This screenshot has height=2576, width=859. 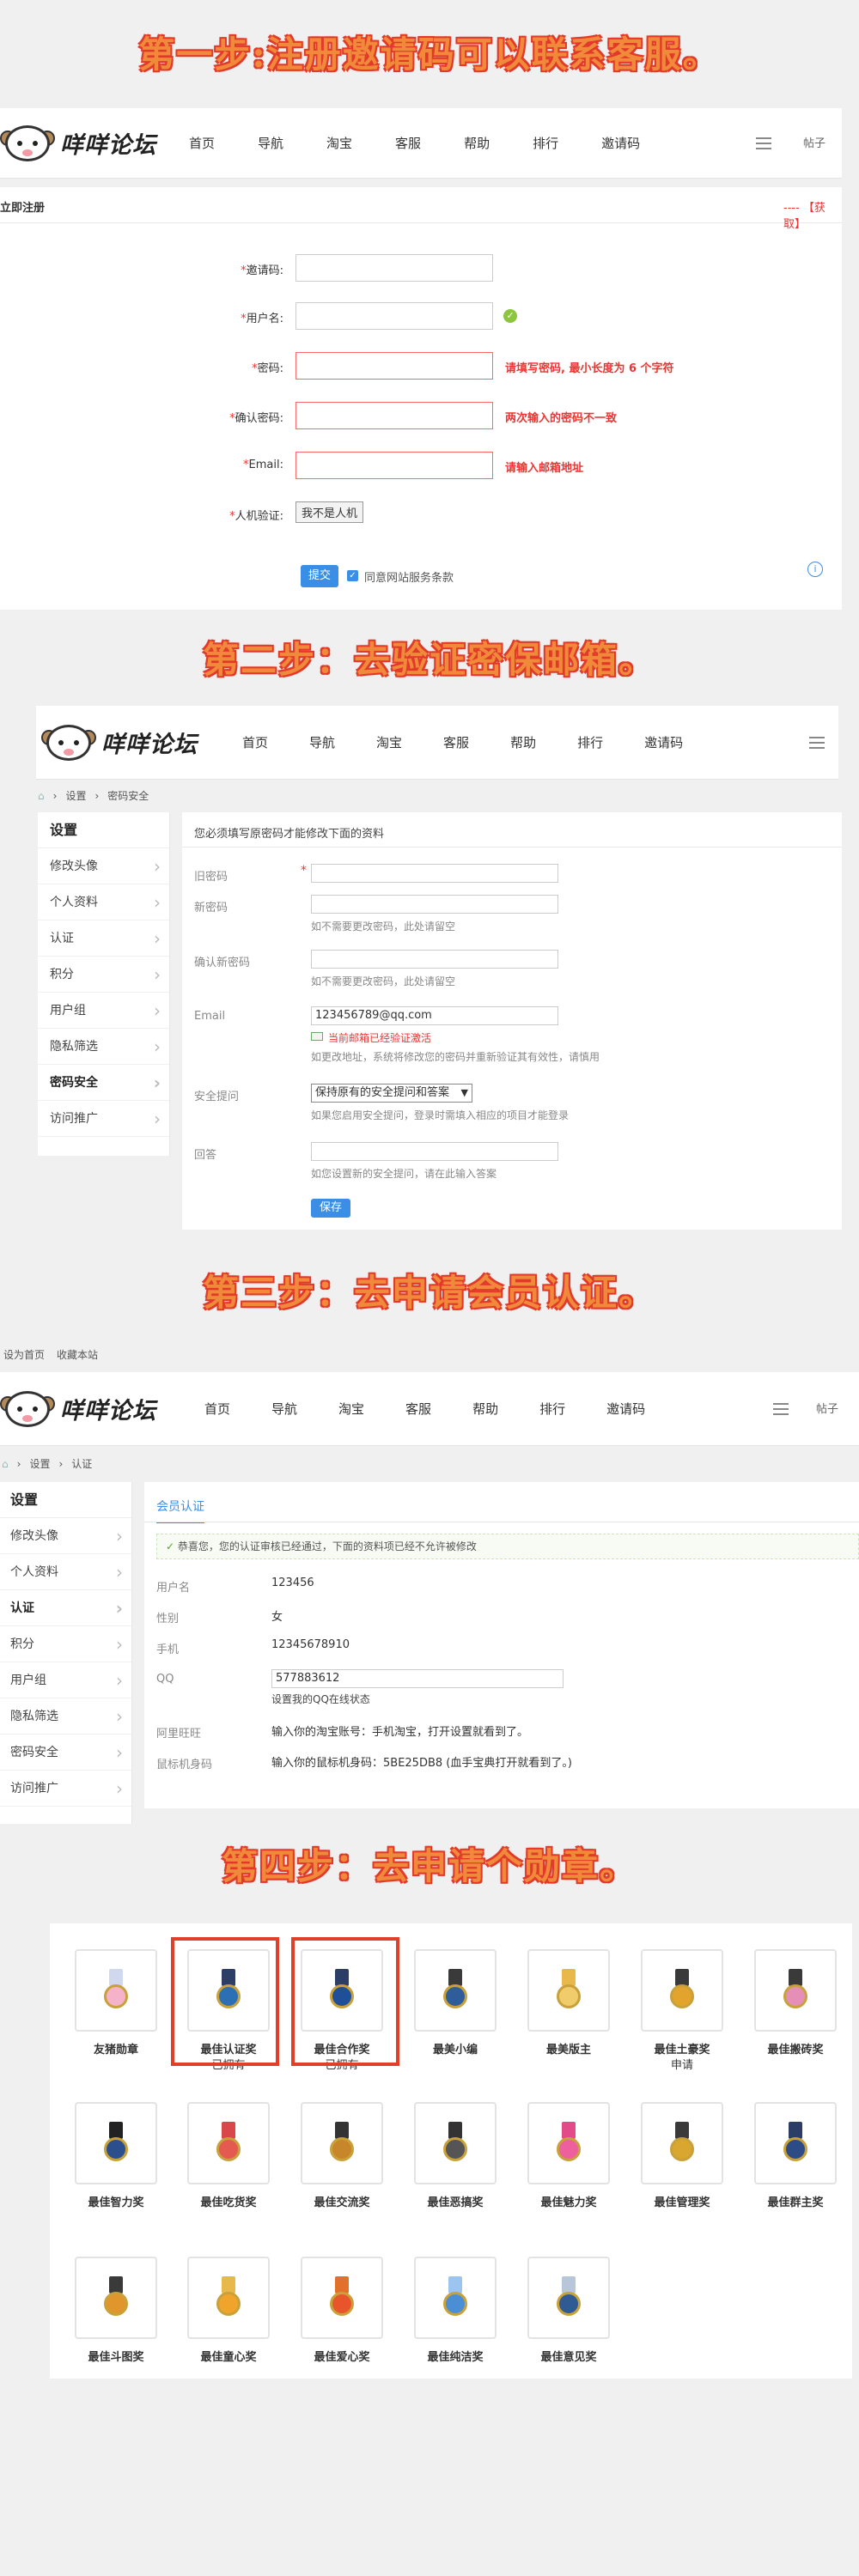 I want to click on gender-label: 性别, so click(x=168, y=1619).